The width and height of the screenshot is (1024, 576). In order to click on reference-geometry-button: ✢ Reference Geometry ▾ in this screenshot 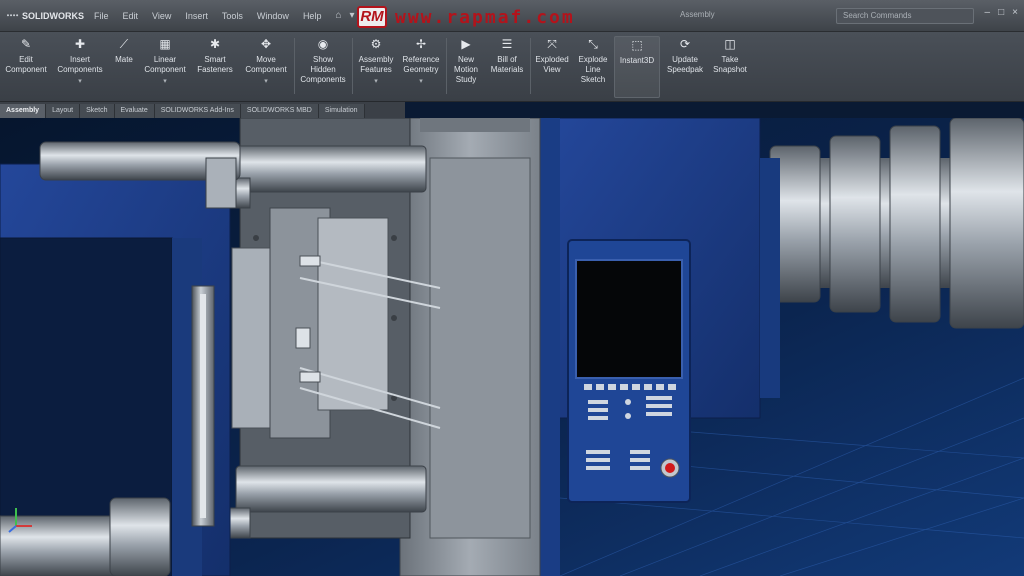, I will do `click(421, 67)`.